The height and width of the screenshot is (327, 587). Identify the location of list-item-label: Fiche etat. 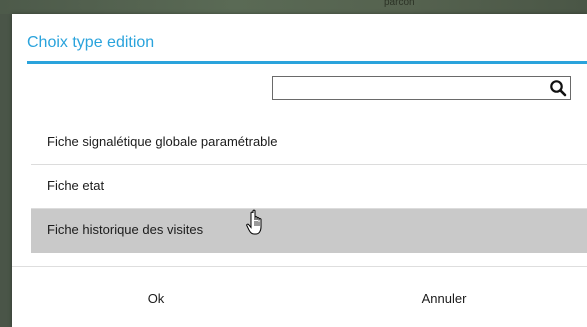
(76, 185).